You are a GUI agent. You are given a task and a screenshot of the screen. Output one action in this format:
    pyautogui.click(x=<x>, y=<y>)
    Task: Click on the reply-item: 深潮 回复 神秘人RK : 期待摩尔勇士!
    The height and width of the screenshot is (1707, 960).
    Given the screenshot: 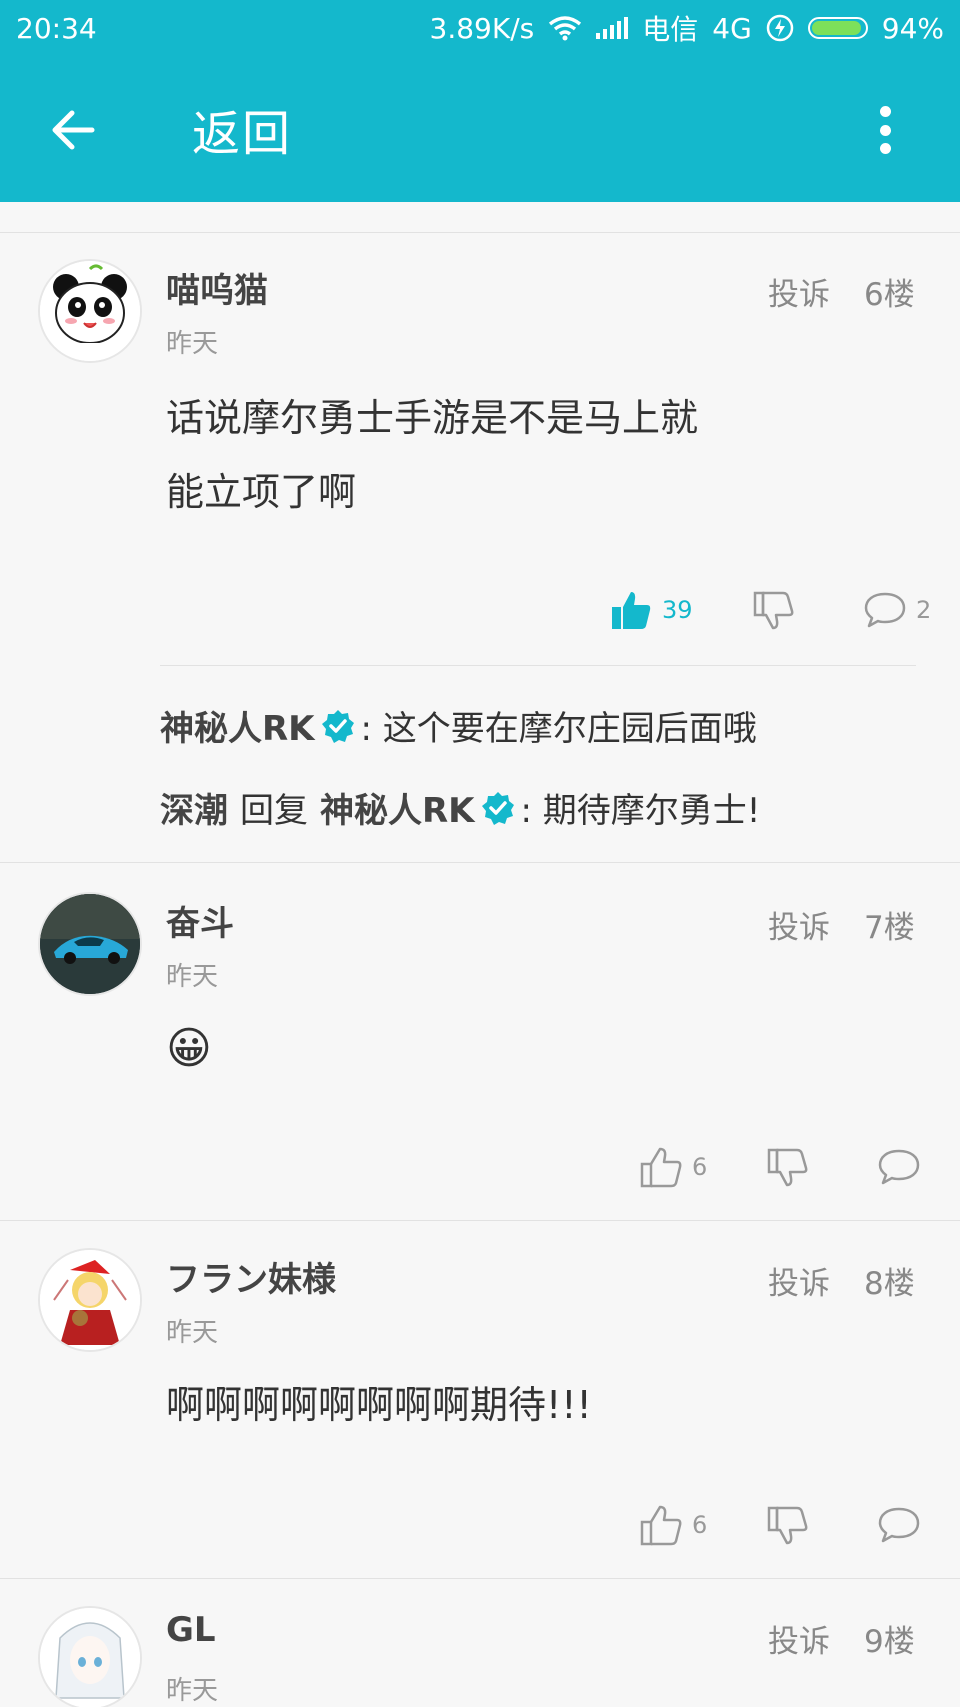 What is the action you would take?
    pyautogui.click(x=460, y=807)
    